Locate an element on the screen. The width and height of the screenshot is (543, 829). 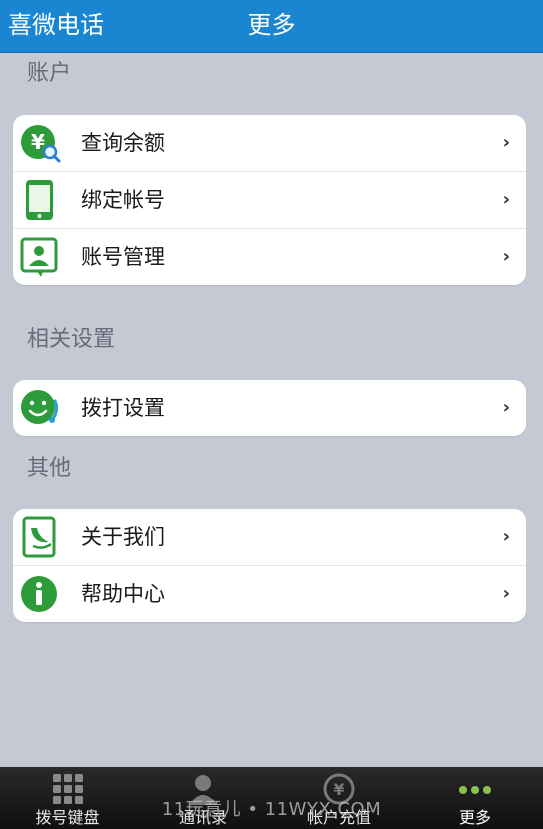
menu-item-about-us: 关于我们 › is located at coordinates (269, 537).